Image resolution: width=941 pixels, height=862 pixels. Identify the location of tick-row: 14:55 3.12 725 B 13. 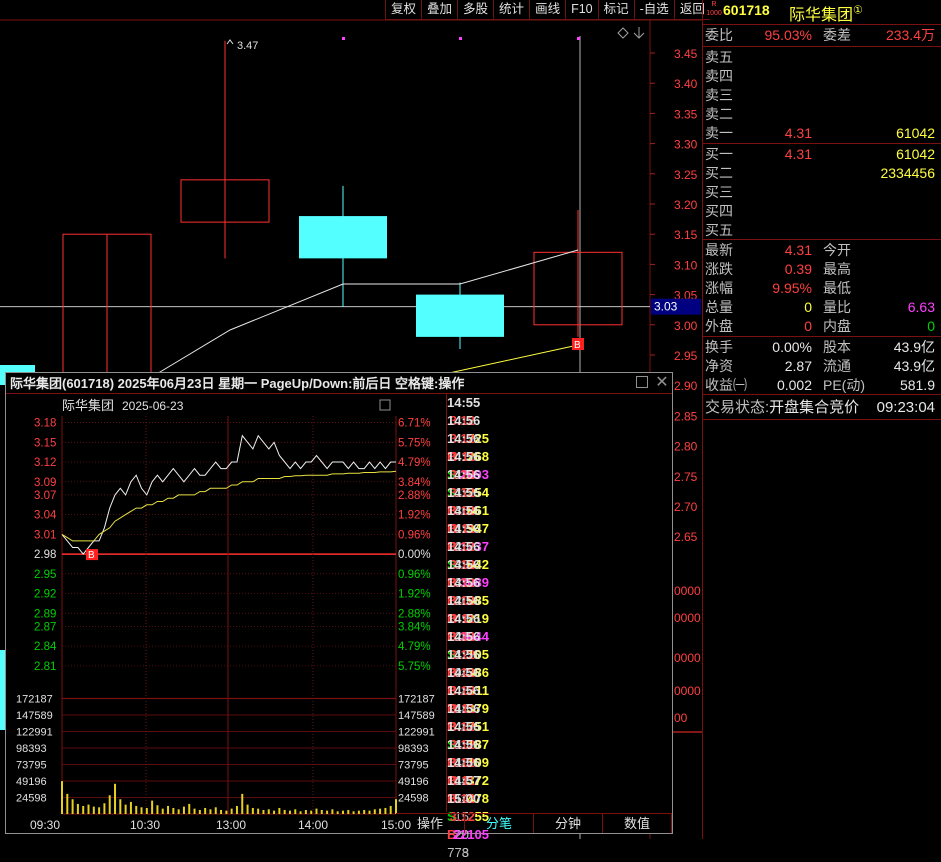
(560, 438).